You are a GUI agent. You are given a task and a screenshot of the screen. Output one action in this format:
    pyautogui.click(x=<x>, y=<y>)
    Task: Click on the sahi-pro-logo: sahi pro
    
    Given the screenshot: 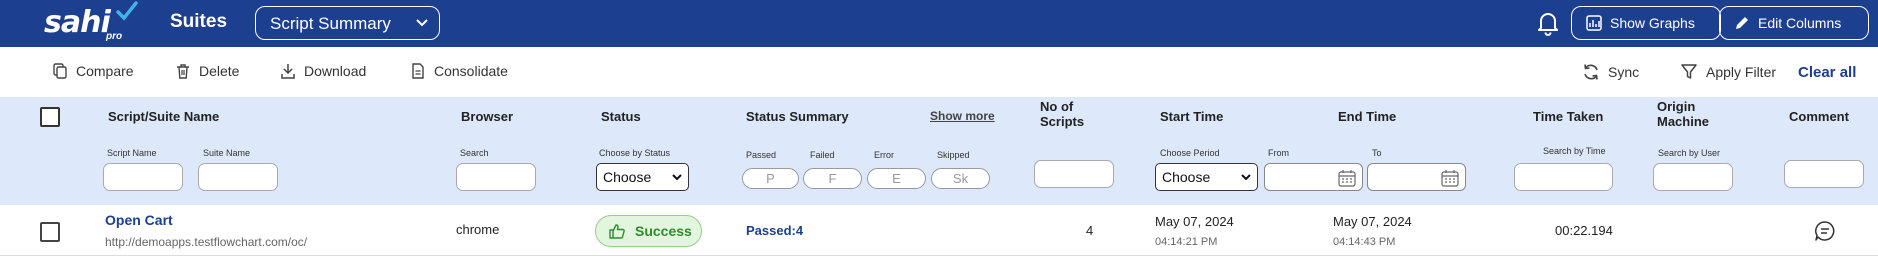 What is the action you would take?
    pyautogui.click(x=91, y=23)
    